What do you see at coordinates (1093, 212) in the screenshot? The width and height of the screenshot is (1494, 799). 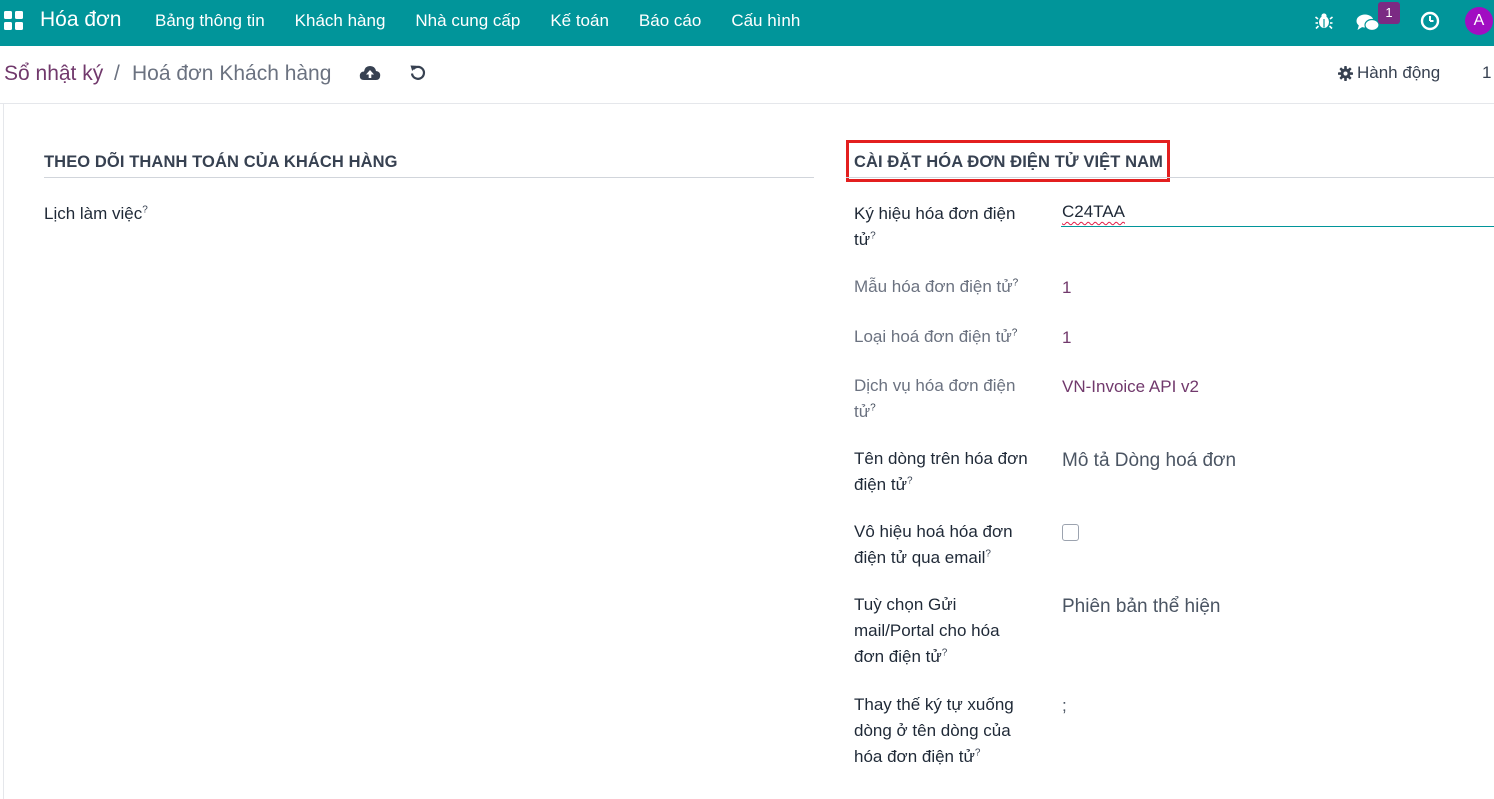 I see `einvoice-symbol-input: C24TAA` at bounding box center [1093, 212].